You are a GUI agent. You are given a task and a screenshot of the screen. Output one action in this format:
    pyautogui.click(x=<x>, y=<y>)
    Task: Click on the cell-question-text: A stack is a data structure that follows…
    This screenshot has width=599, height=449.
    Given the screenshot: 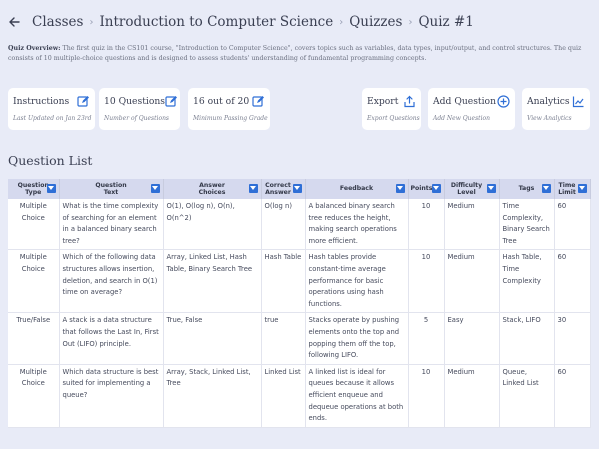 What is the action you would take?
    pyautogui.click(x=111, y=338)
    